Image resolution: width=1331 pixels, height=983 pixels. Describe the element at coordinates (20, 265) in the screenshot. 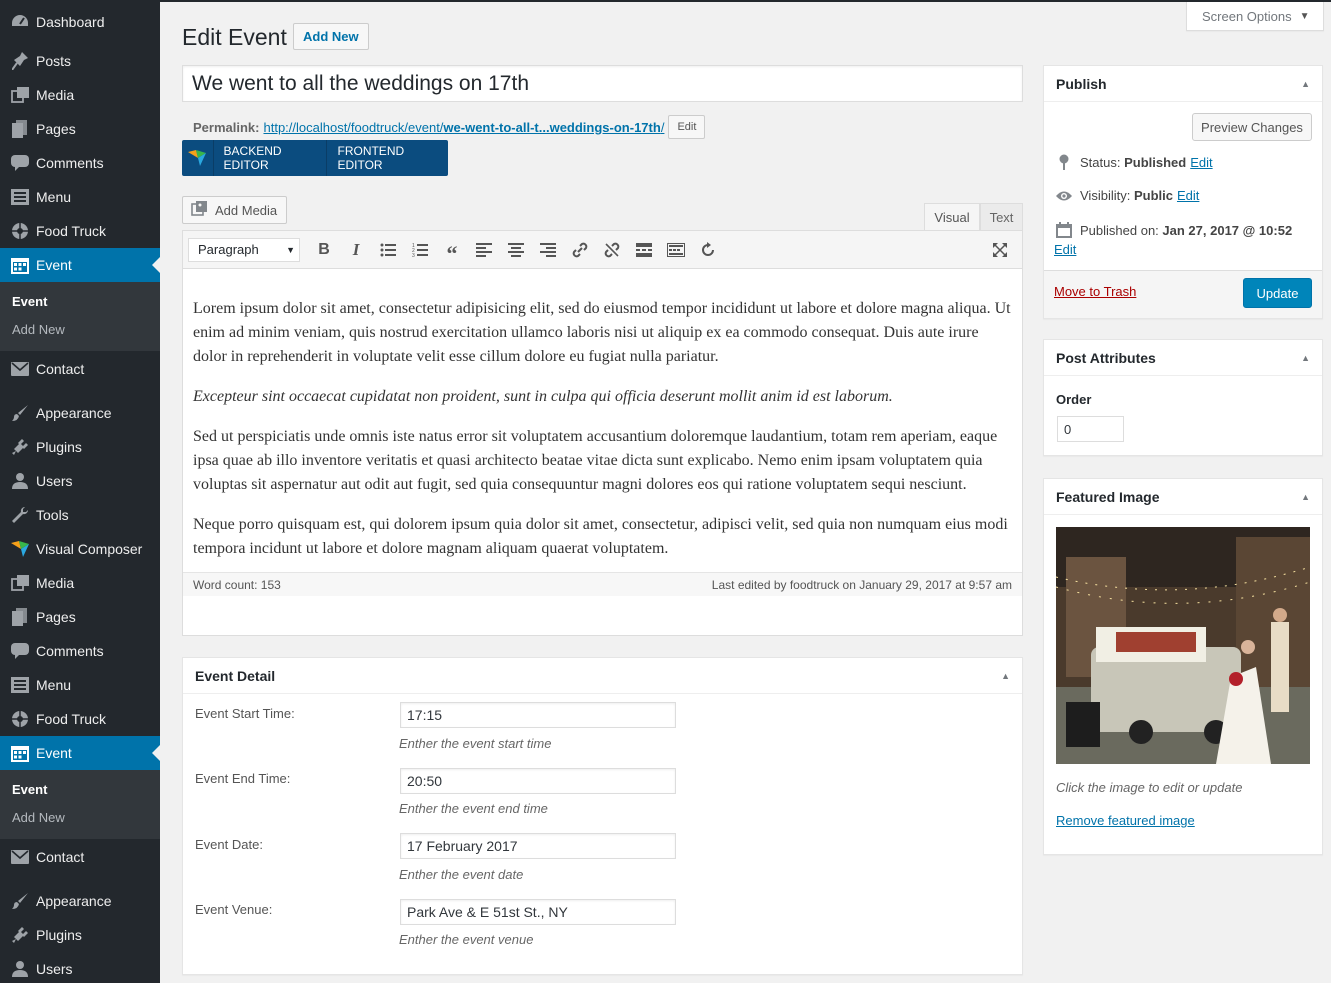

I see `calendar-icon` at that location.